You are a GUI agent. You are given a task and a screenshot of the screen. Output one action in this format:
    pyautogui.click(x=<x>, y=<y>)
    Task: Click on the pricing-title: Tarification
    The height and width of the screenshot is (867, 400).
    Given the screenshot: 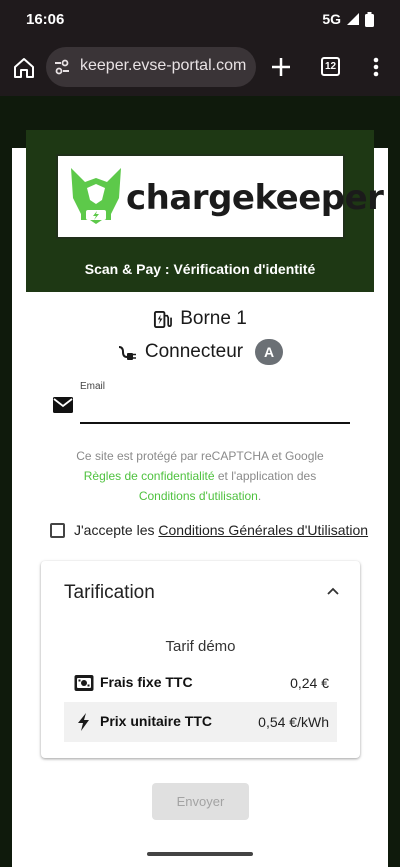 What is the action you would take?
    pyautogui.click(x=109, y=593)
    